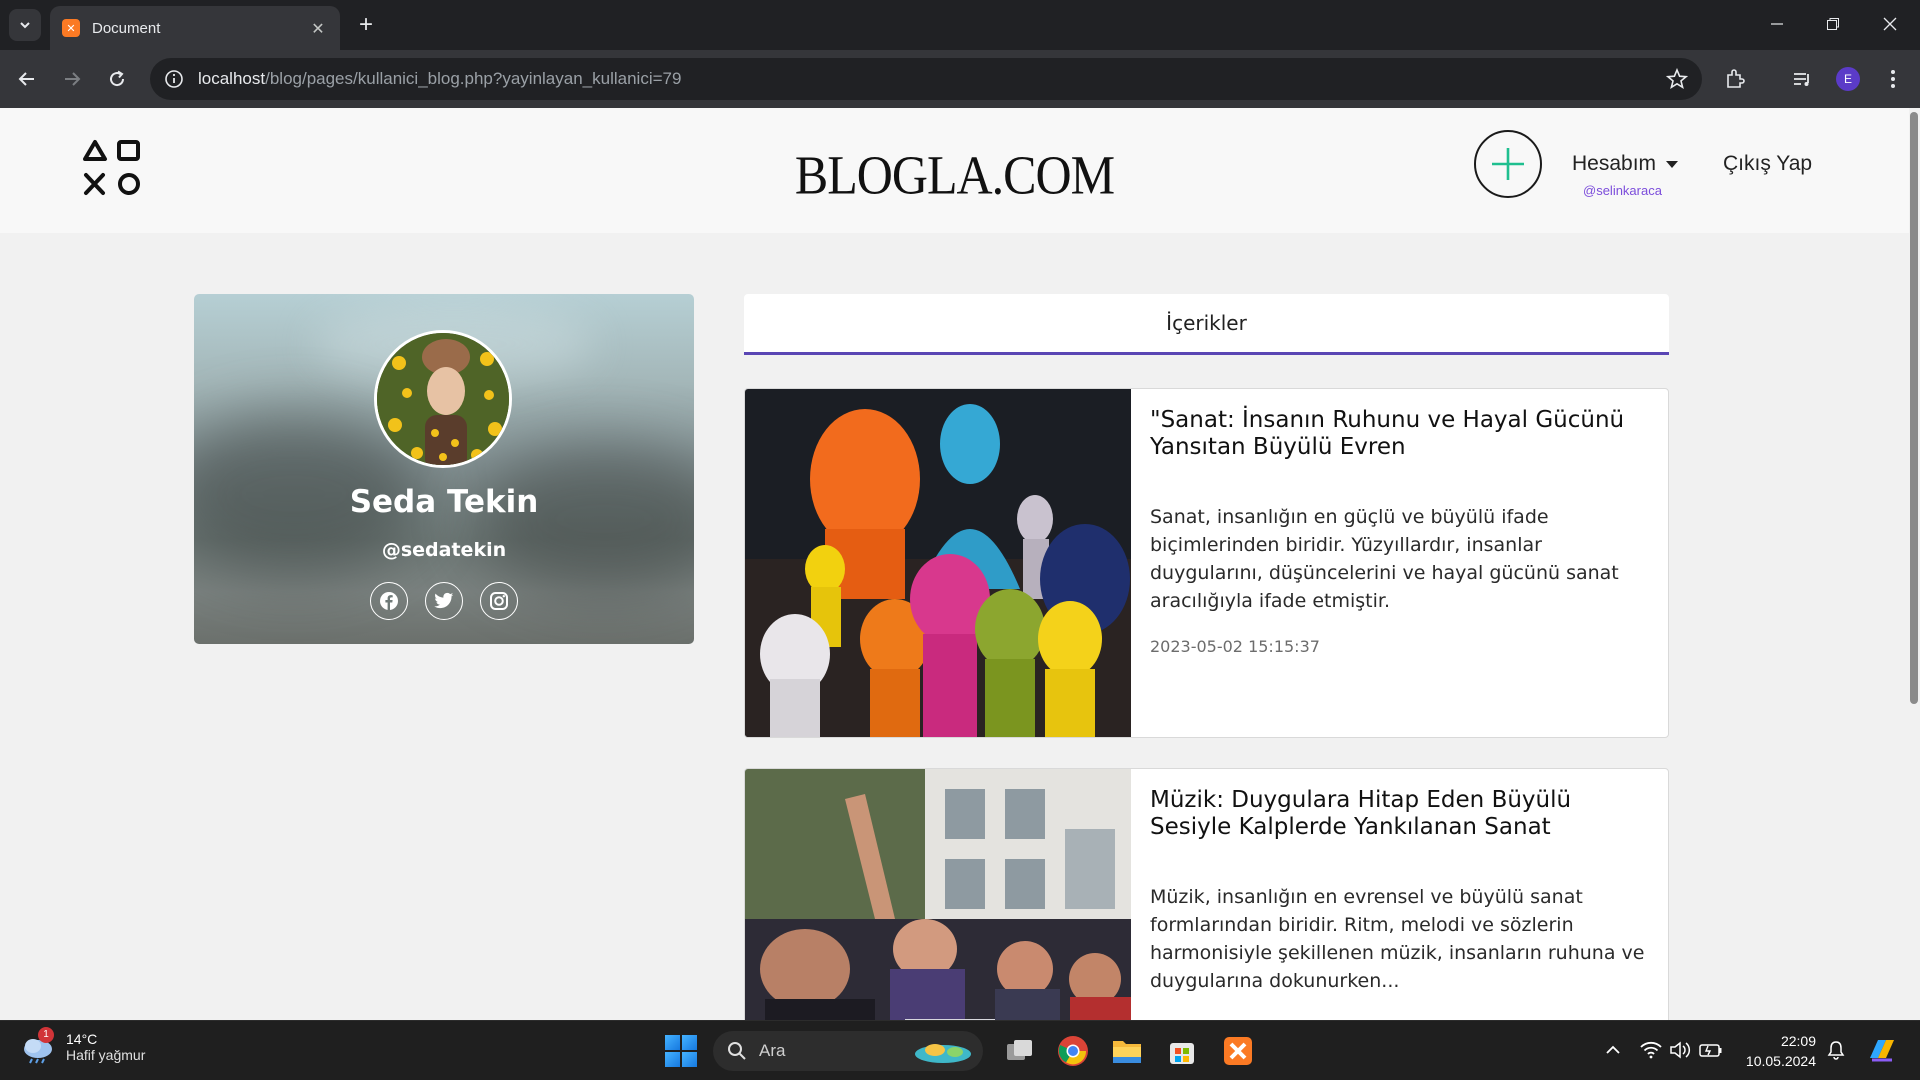 The height and width of the screenshot is (1080, 1920). What do you see at coordinates (444, 502) in the screenshot?
I see `profile-name: Seda Tekin` at bounding box center [444, 502].